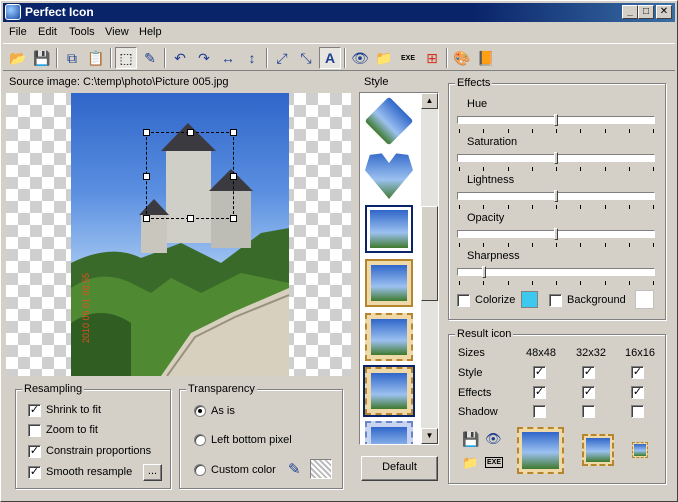 Image resolution: width=678 pixels, height=502 pixels. I want to click on saturation-slider-thumb, so click(556, 158).